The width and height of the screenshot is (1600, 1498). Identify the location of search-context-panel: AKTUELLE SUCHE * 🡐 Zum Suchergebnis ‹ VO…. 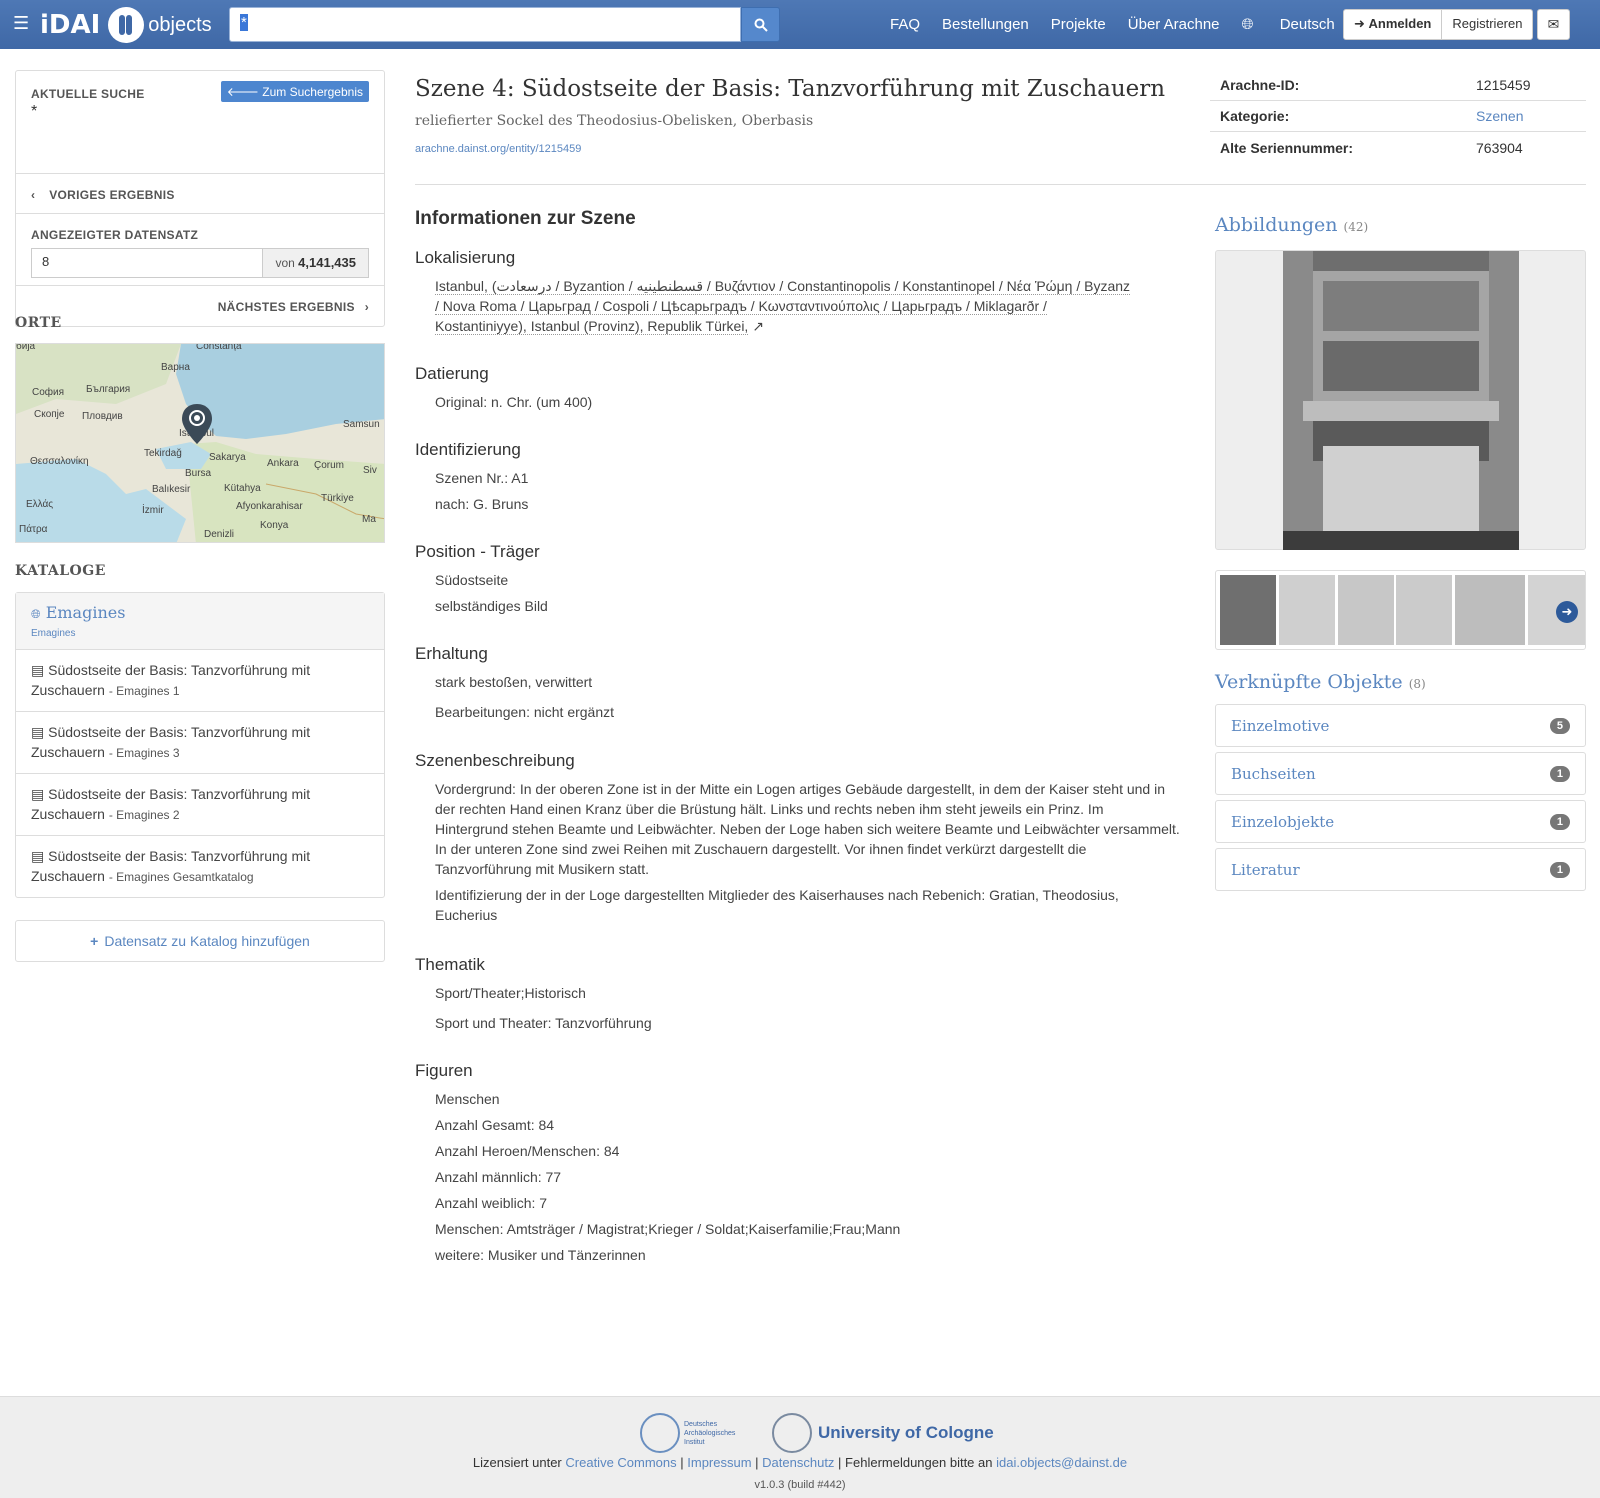
(200, 198).